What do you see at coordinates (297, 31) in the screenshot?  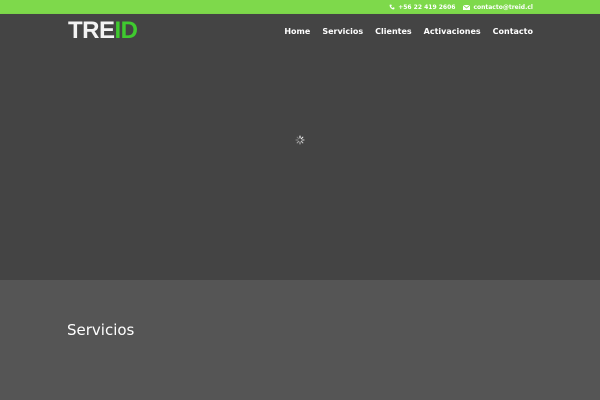 I see `nav-item-home: Home` at bounding box center [297, 31].